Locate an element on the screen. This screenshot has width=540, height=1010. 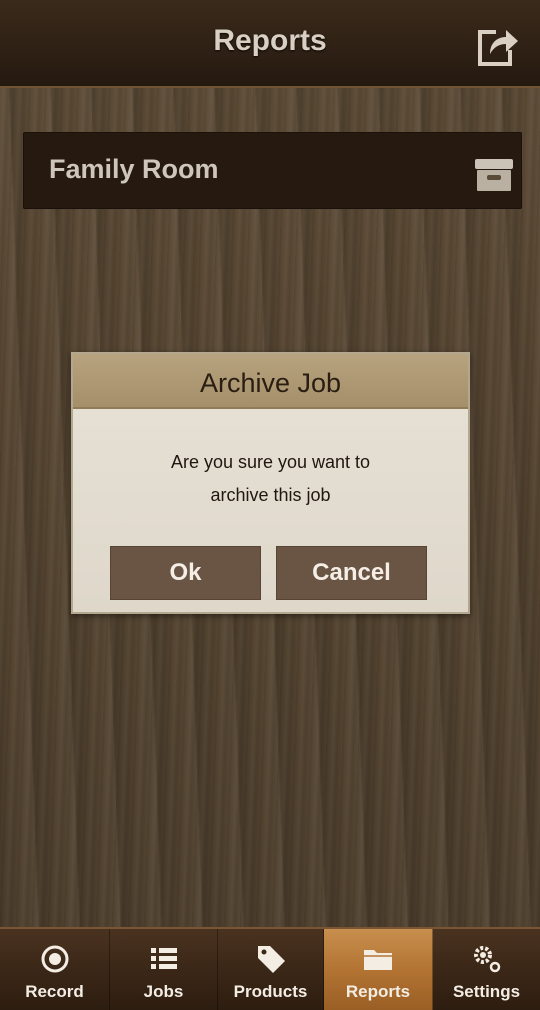
job-row: Family Room is located at coordinates (272, 170).